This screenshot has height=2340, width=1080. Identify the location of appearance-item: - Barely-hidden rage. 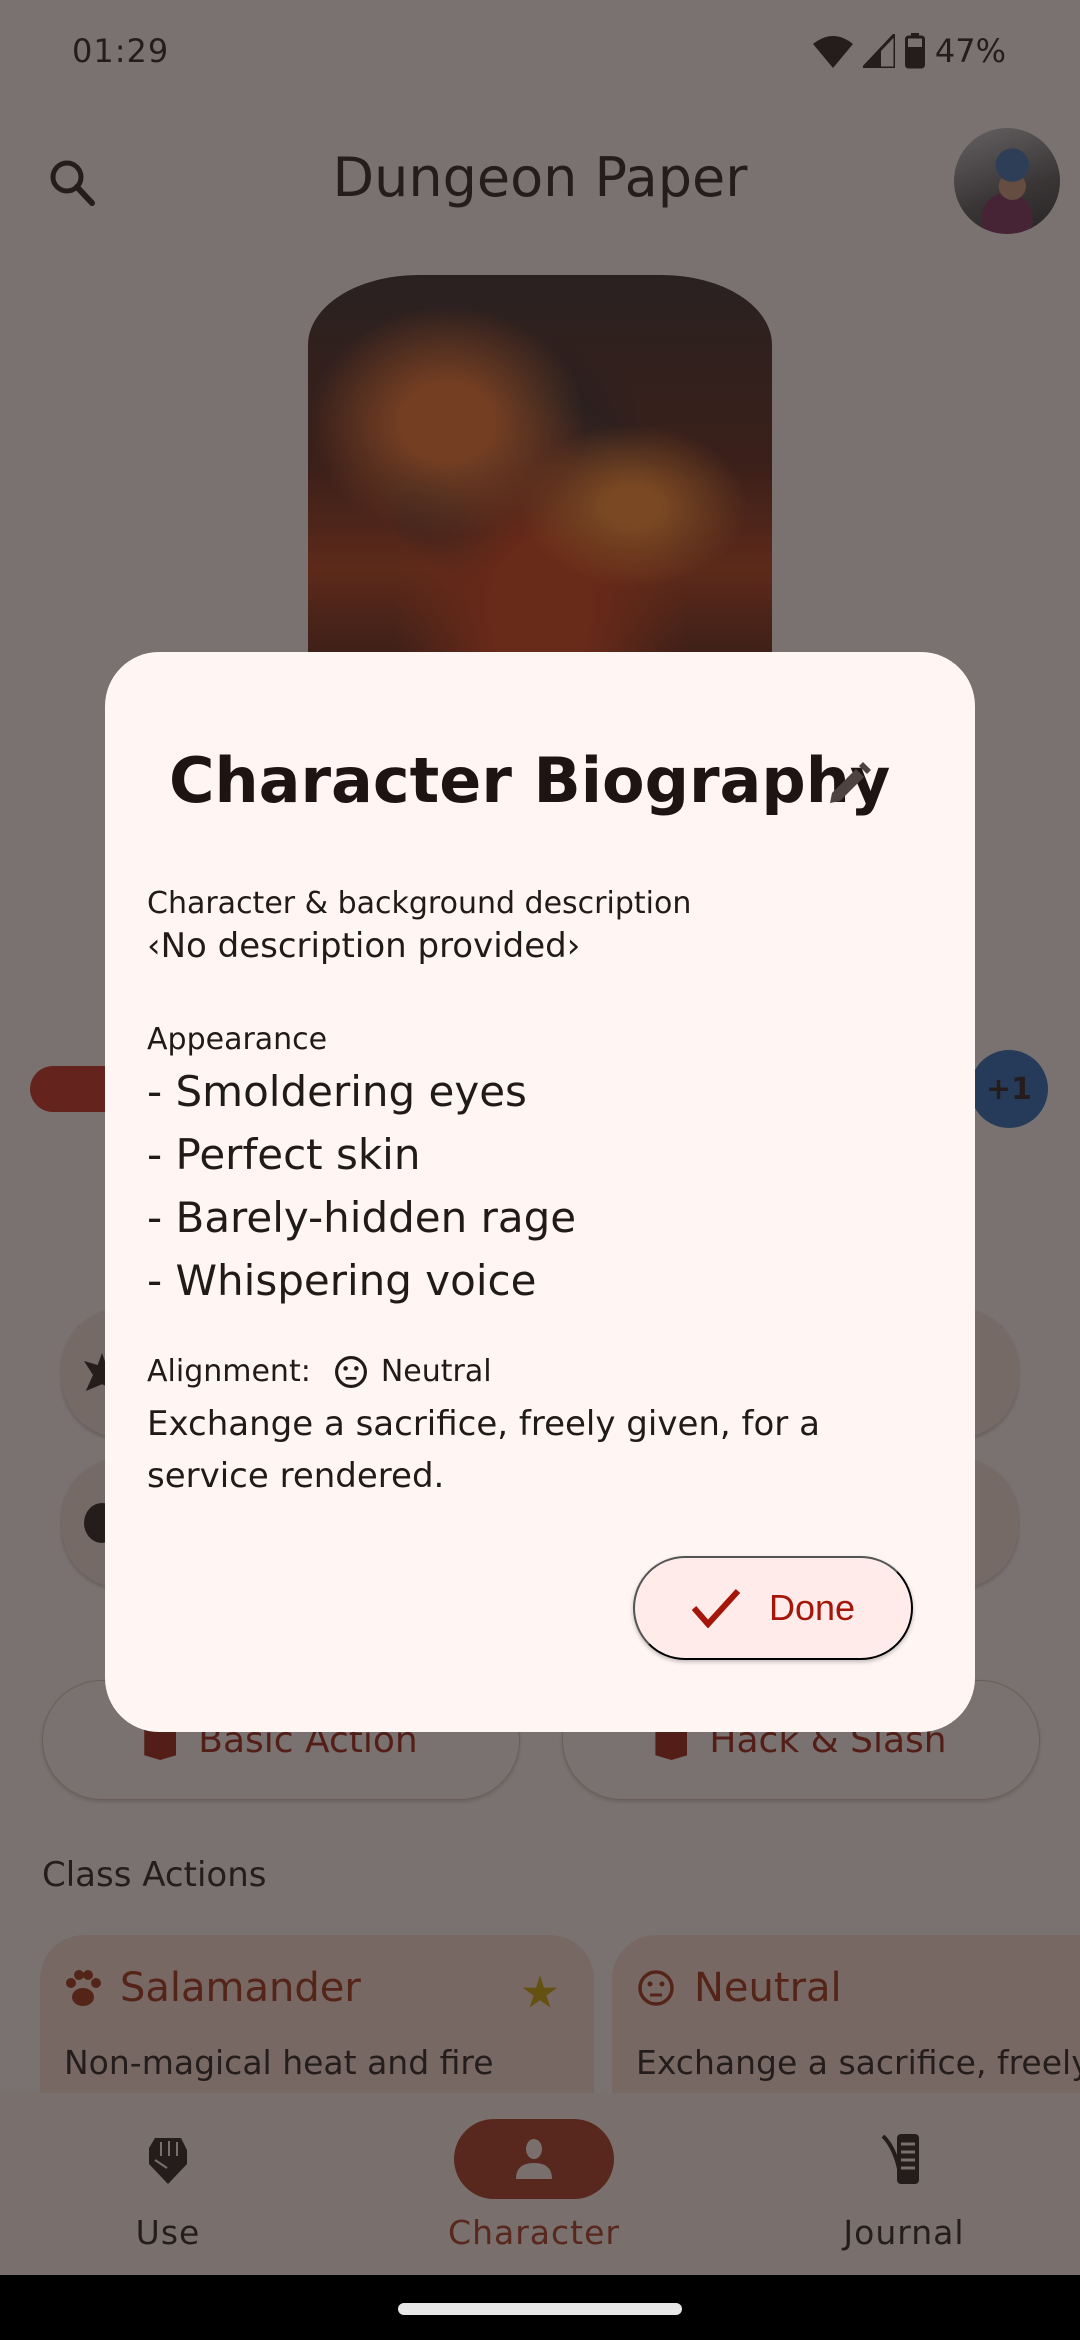
(362, 1217).